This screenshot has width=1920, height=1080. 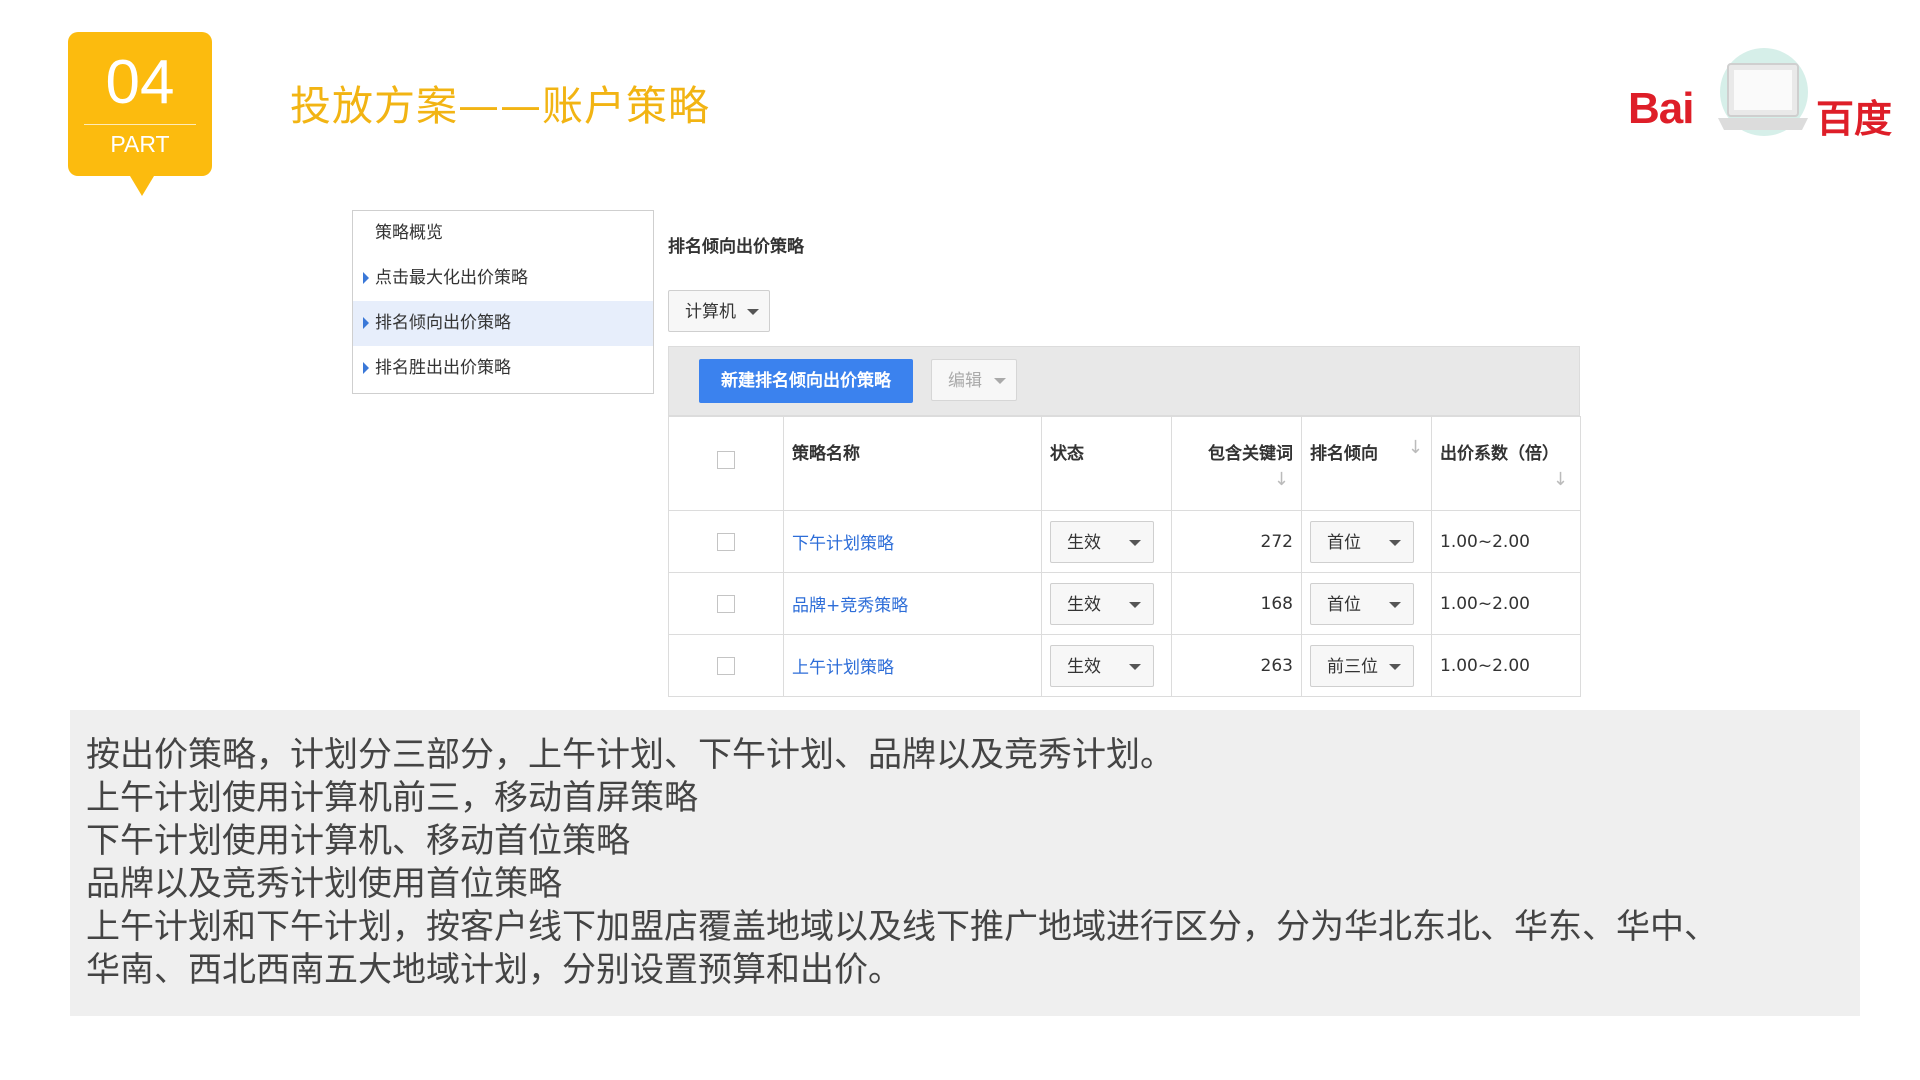 I want to click on strategy-name-cell: 品牌+竞秀策略, so click(x=912, y=603).